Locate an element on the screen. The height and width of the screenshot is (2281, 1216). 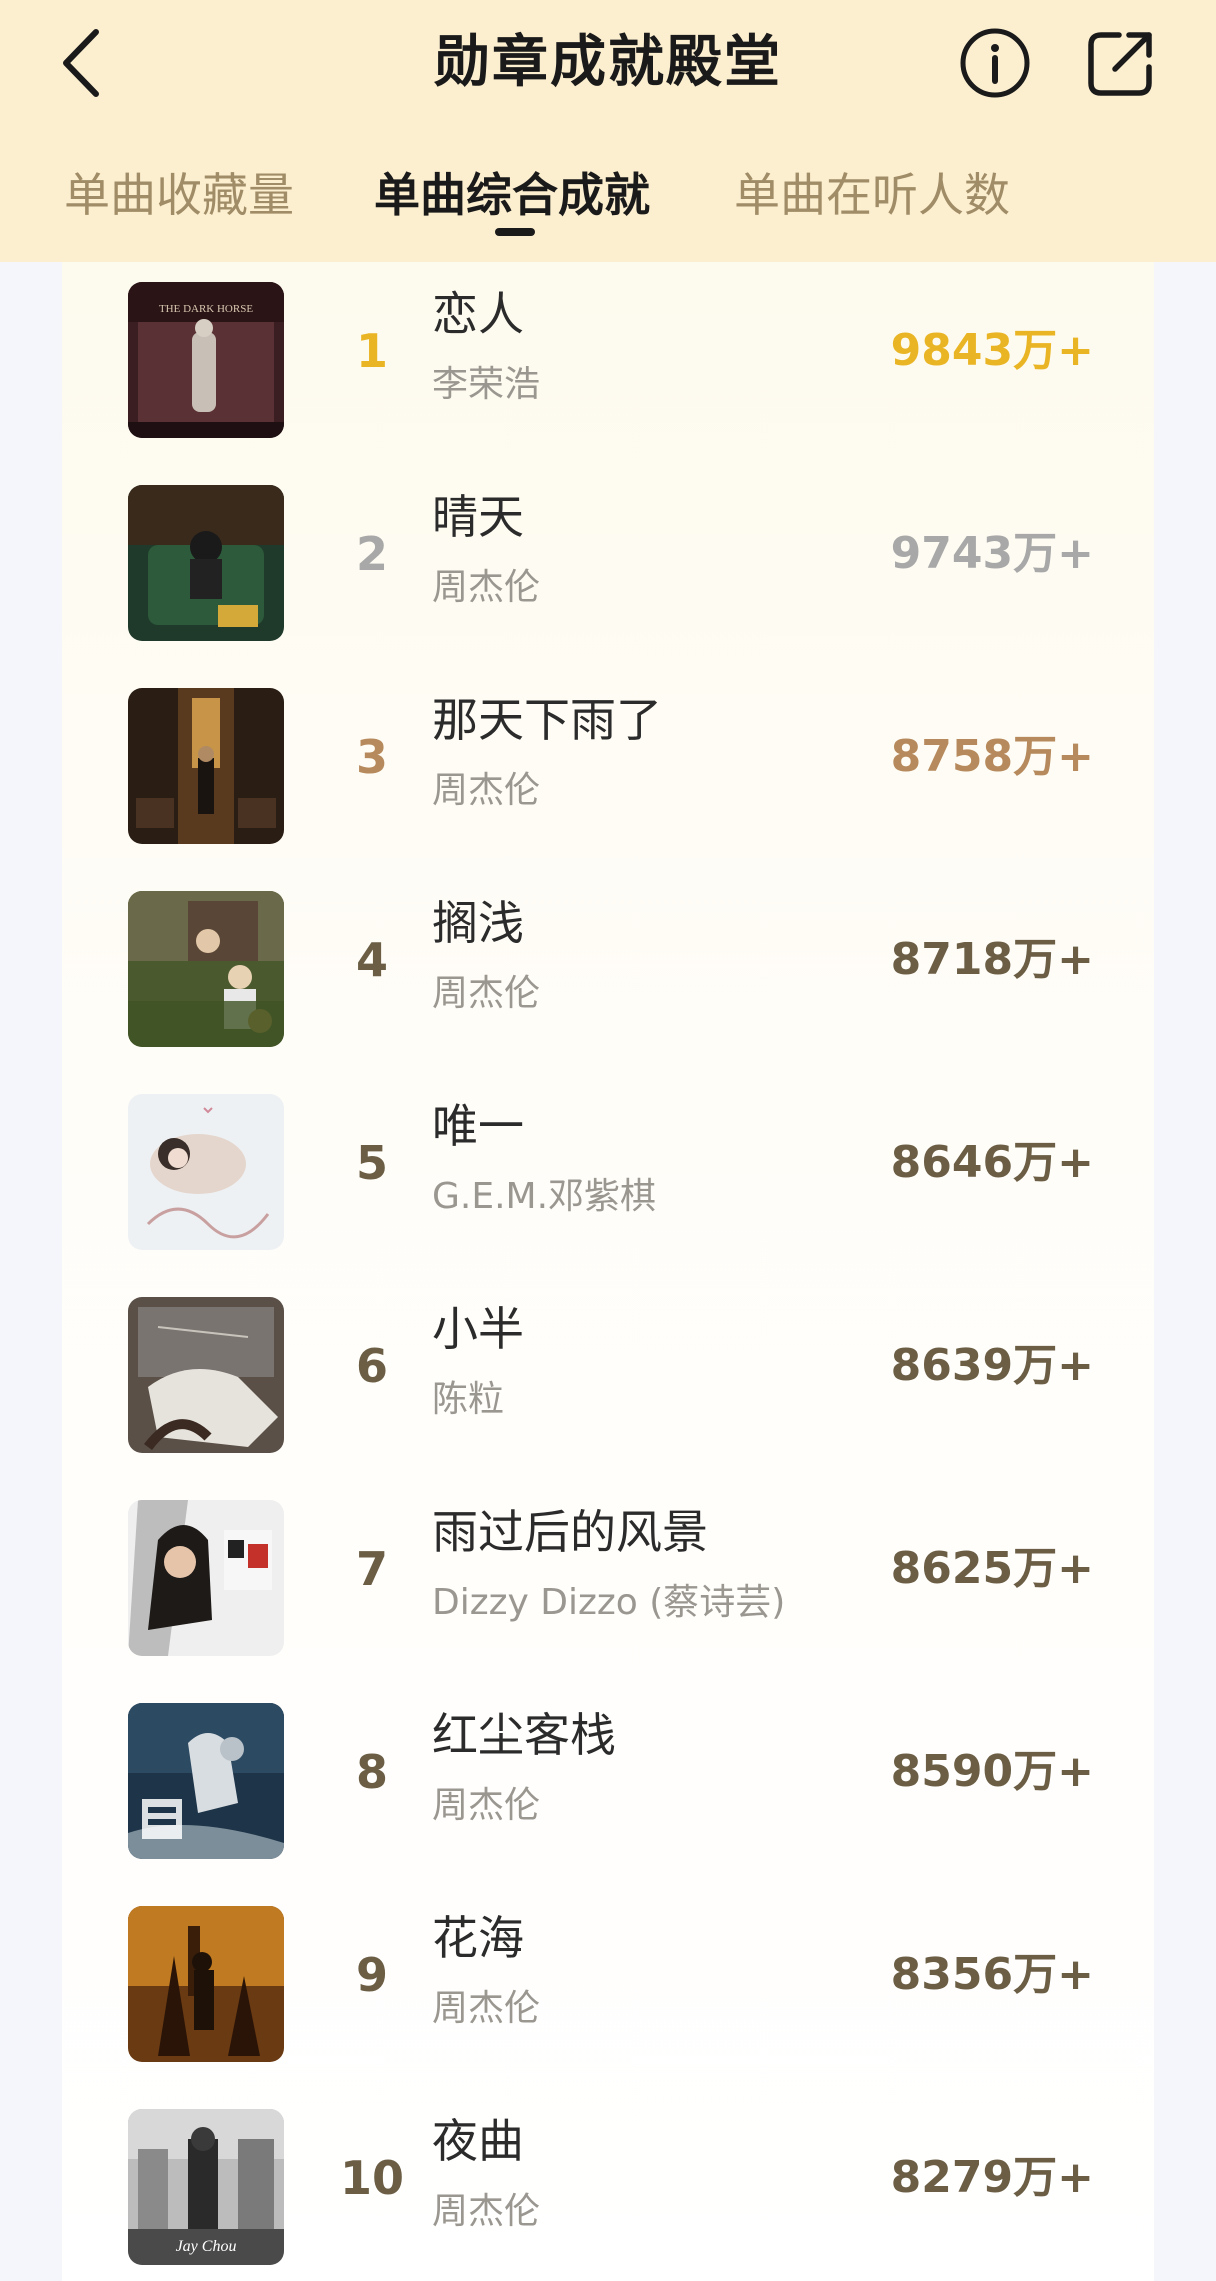
info-button is located at coordinates (995, 63).